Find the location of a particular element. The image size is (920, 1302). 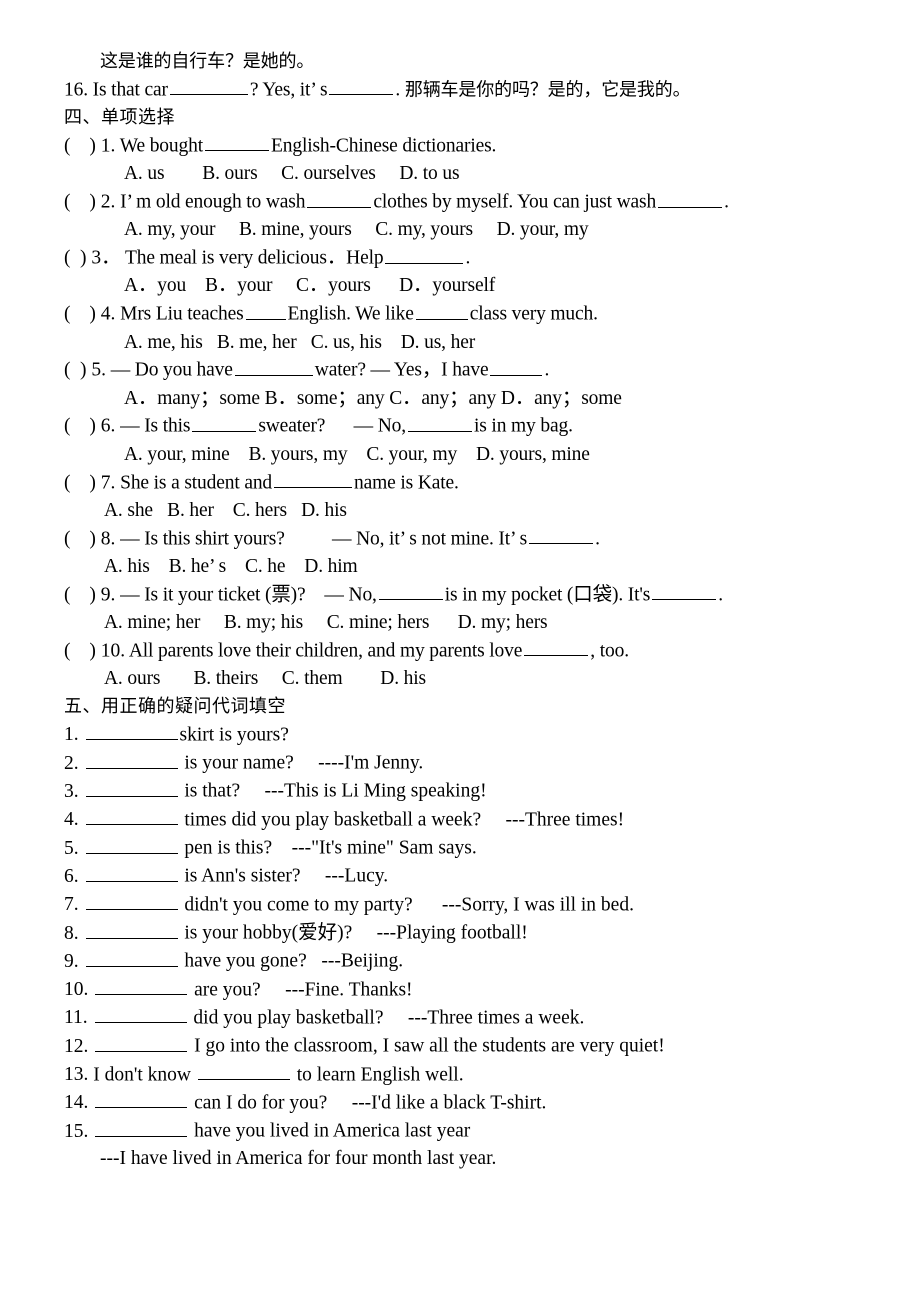

mcq-8-options: A. his B. he’ s C. he D. him is located at coordinates (482, 567).